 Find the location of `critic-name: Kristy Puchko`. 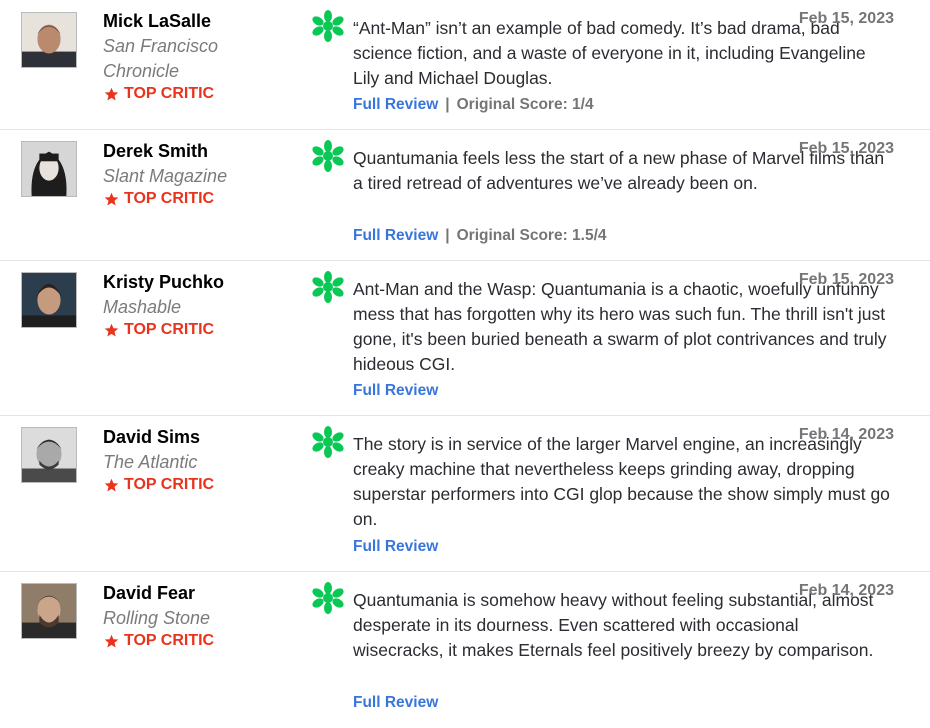

critic-name: Kristy Puchko is located at coordinates (163, 282).